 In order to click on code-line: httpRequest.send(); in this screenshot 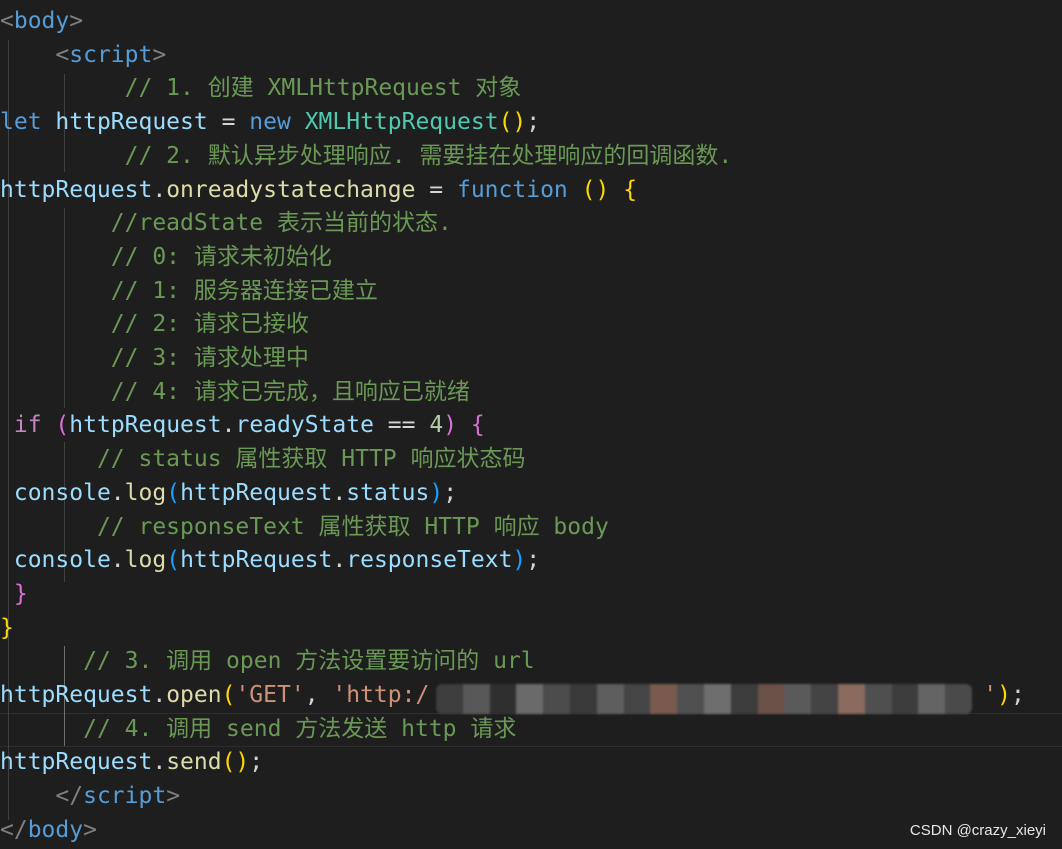, I will do `click(131, 762)`.